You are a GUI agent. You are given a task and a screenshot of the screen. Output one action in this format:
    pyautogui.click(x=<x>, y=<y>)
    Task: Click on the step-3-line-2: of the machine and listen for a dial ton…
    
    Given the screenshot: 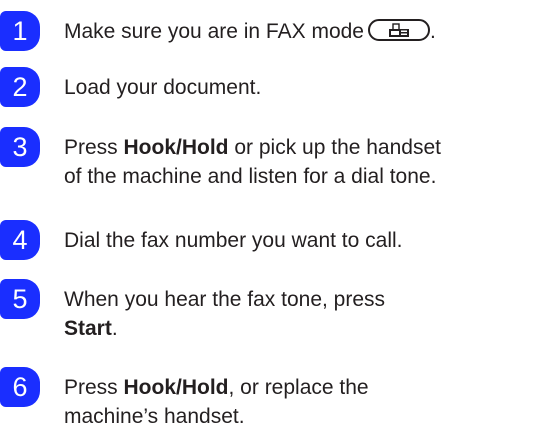 What is the action you would take?
    pyautogui.click(x=250, y=176)
    